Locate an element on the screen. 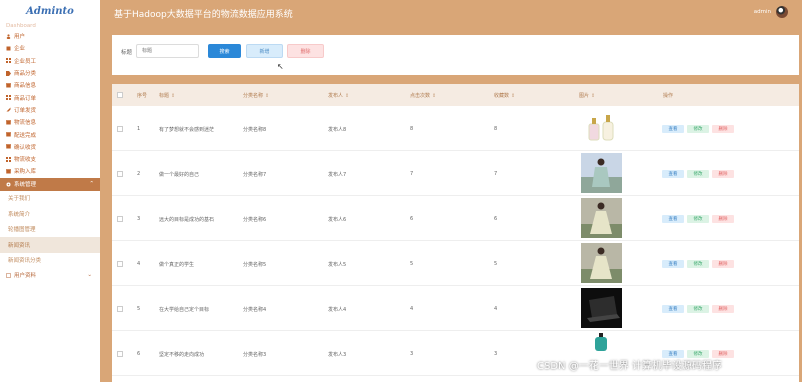  person-icon is located at coordinates (8, 275).